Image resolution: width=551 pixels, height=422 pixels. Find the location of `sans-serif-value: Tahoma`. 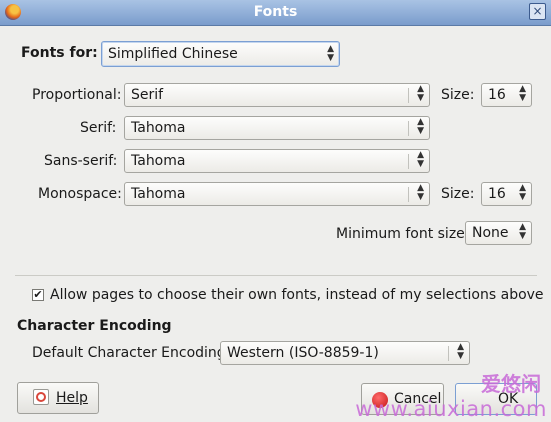

sans-serif-value: Tahoma is located at coordinates (158, 161).